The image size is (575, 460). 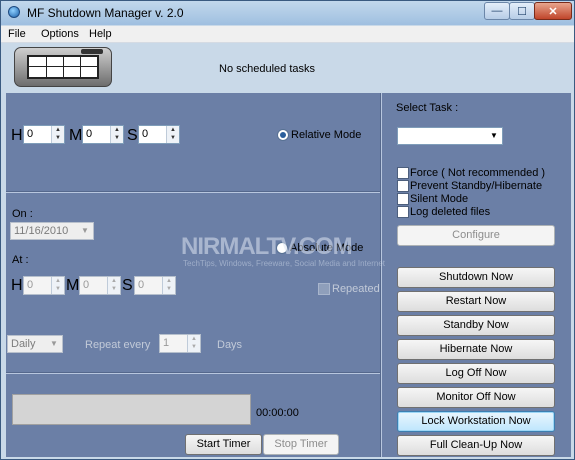 What do you see at coordinates (159, 134) in the screenshot?
I see `relative-seconds-stepper: 0 ▲ ▼` at bounding box center [159, 134].